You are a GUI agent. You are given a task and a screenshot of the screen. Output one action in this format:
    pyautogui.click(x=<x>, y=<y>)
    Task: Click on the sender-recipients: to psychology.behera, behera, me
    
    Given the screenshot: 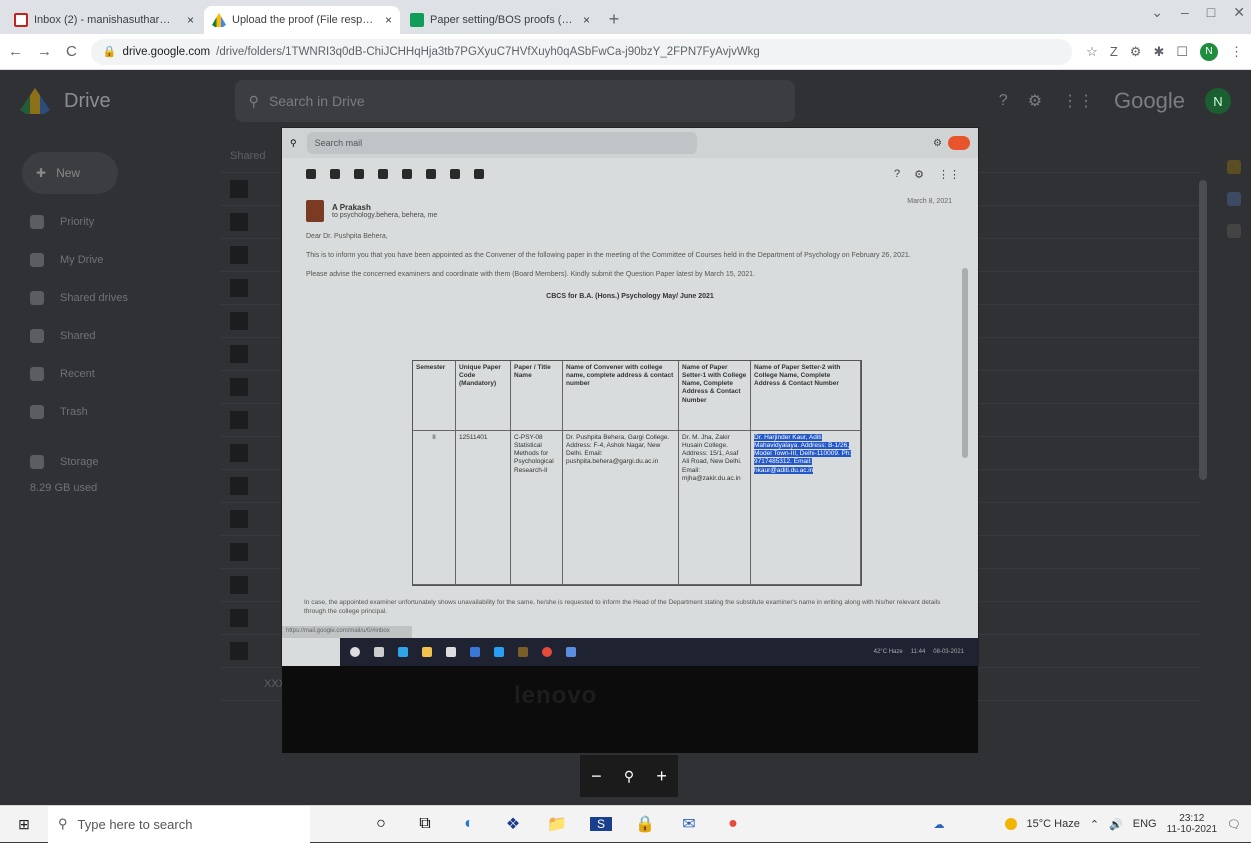 What is the action you would take?
    pyautogui.click(x=385, y=215)
    